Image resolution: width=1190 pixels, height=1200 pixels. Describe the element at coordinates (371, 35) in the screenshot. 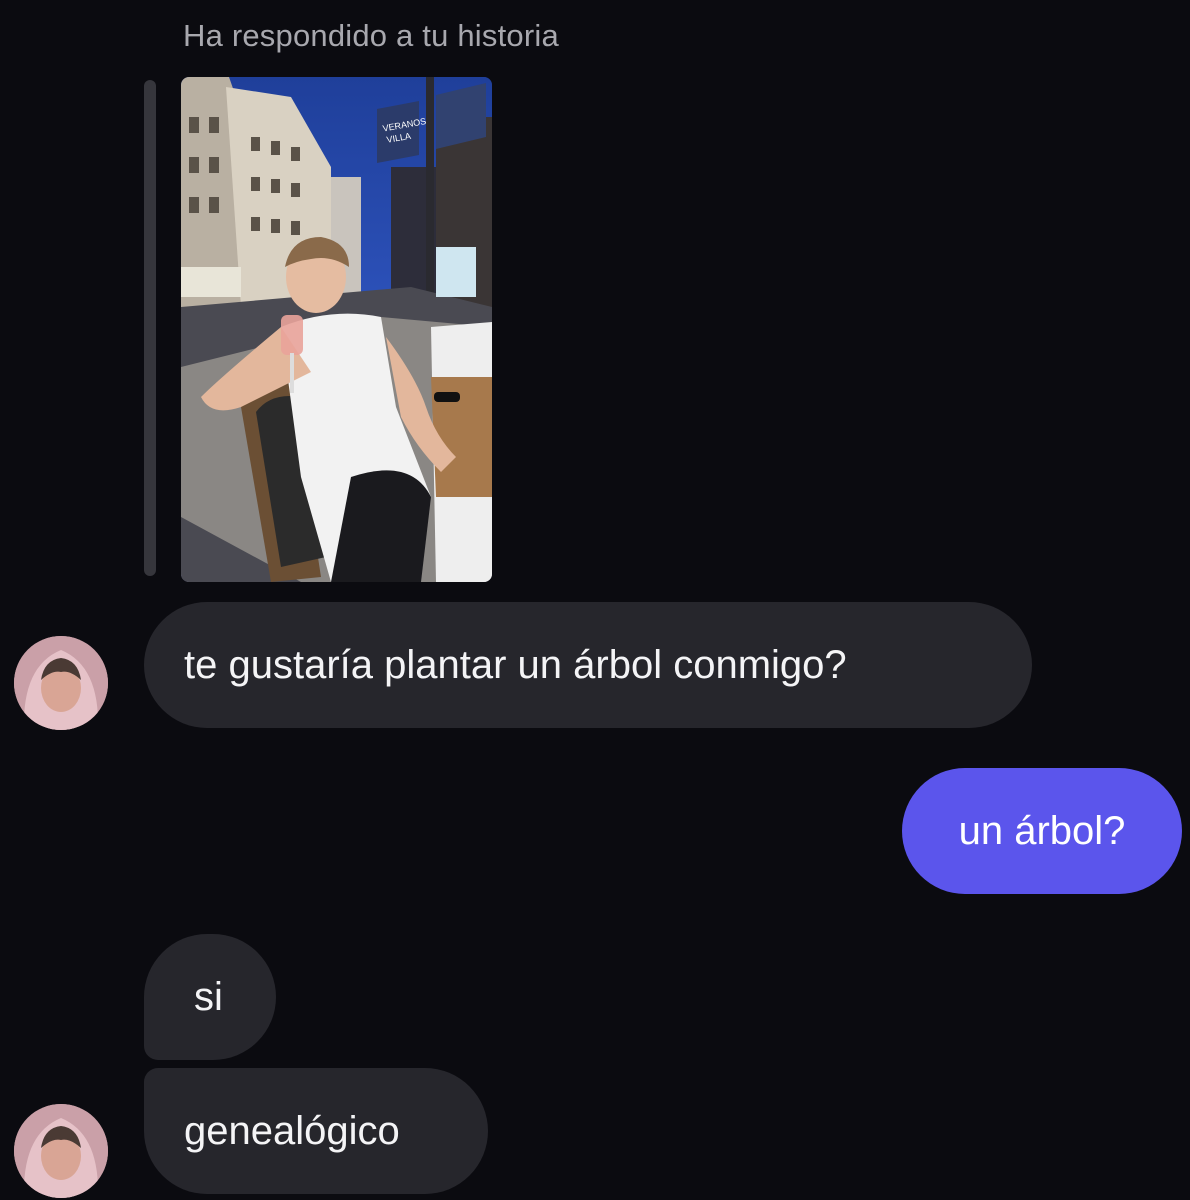

I see `story-reply-caption: Ha respondido a tu historia` at that location.